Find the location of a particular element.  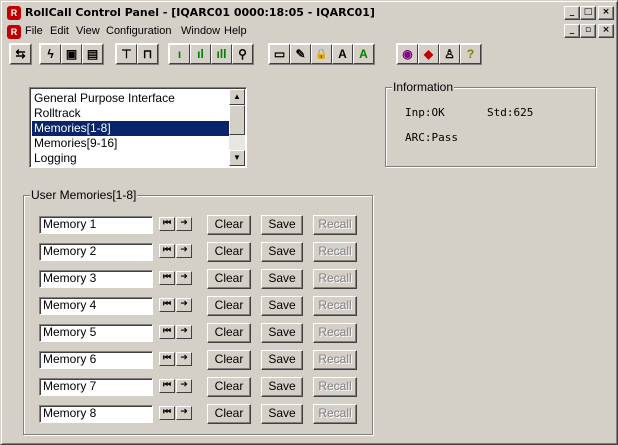

connect-icon: ⇆ is located at coordinates (20, 54).